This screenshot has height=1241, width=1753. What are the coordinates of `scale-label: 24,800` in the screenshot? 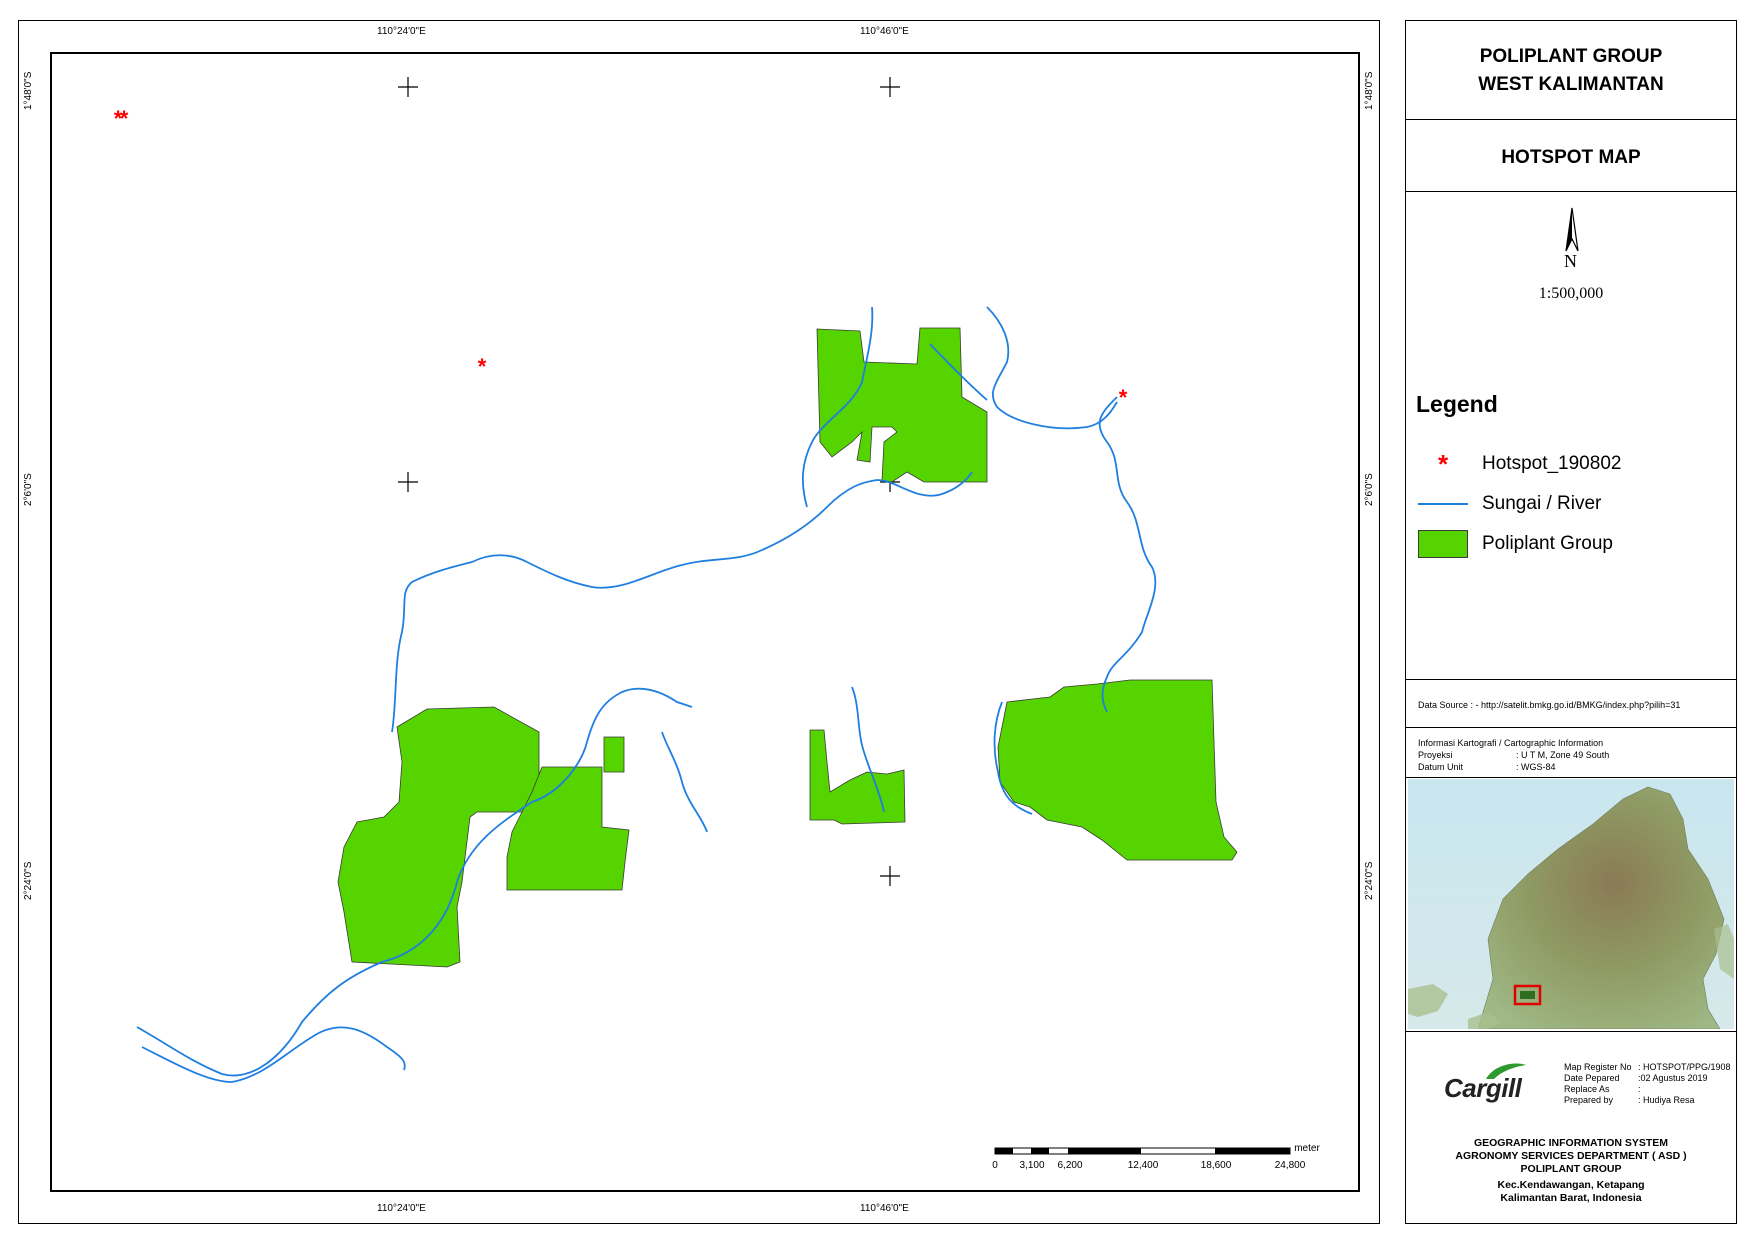 It's located at (1290, 1165).